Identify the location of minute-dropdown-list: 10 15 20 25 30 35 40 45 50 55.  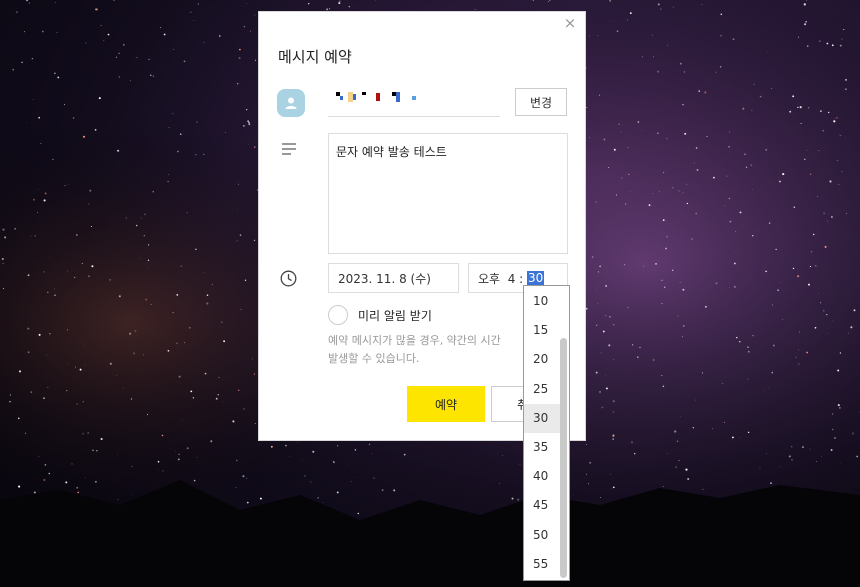
(546, 433).